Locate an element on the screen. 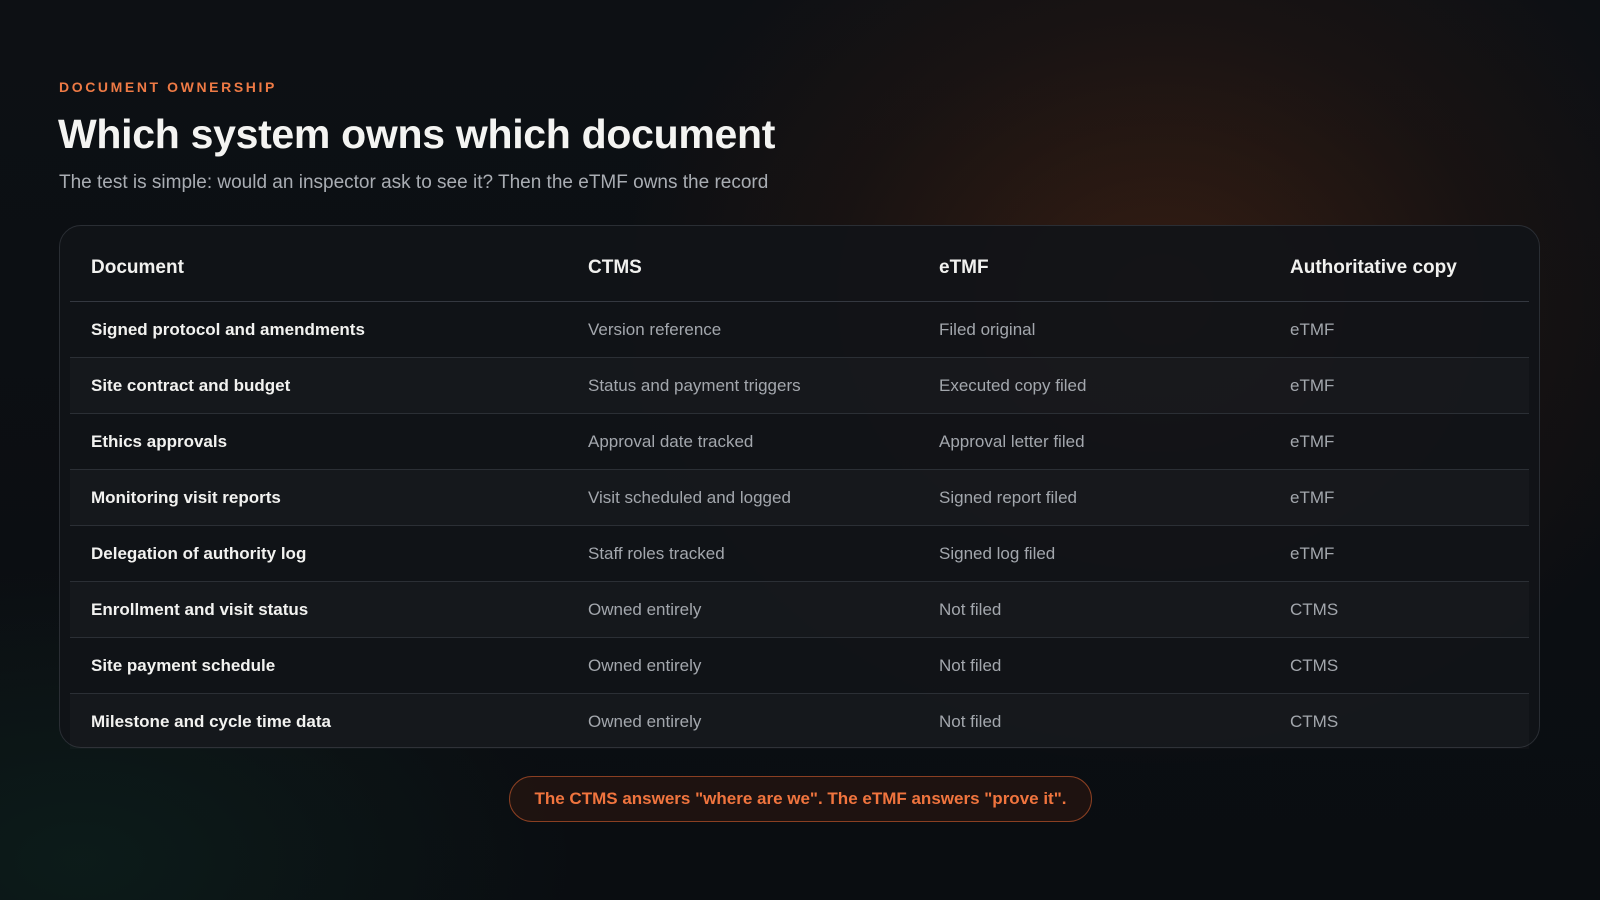 Image resolution: width=1600 pixels, height=900 pixels. column-header-ctms: CTMS is located at coordinates (742, 268).